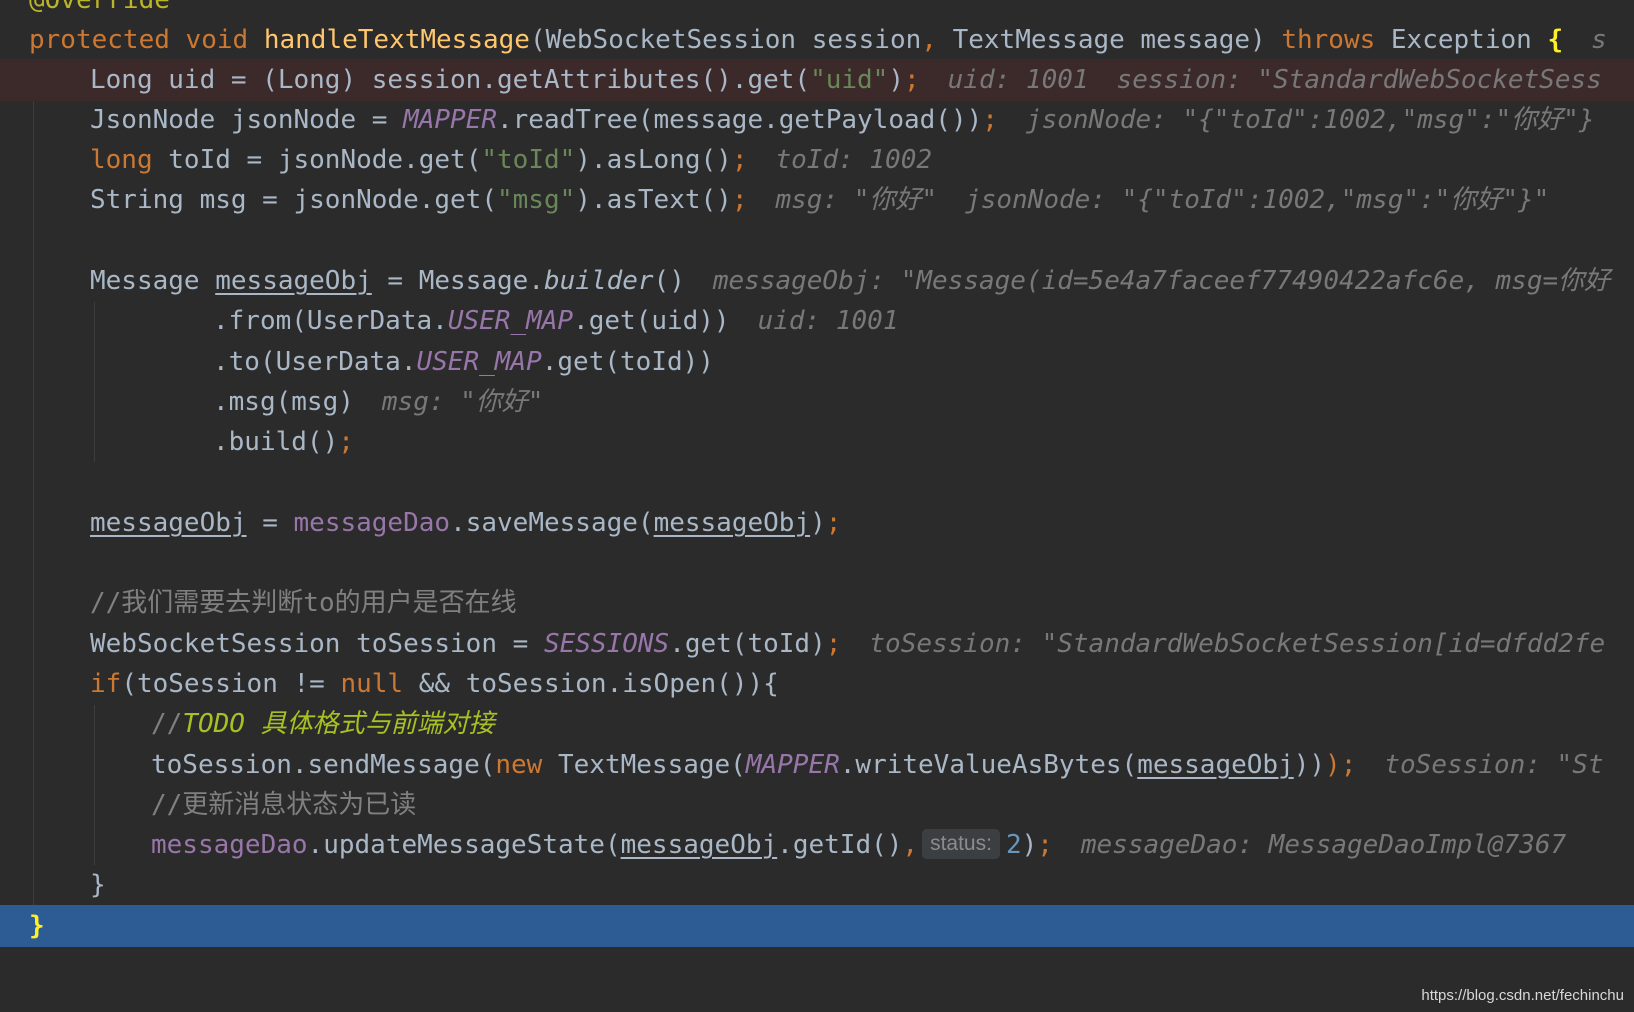 The width and height of the screenshot is (1634, 1012). What do you see at coordinates (1599, 40) in the screenshot?
I see `debug-inline-value: s` at bounding box center [1599, 40].